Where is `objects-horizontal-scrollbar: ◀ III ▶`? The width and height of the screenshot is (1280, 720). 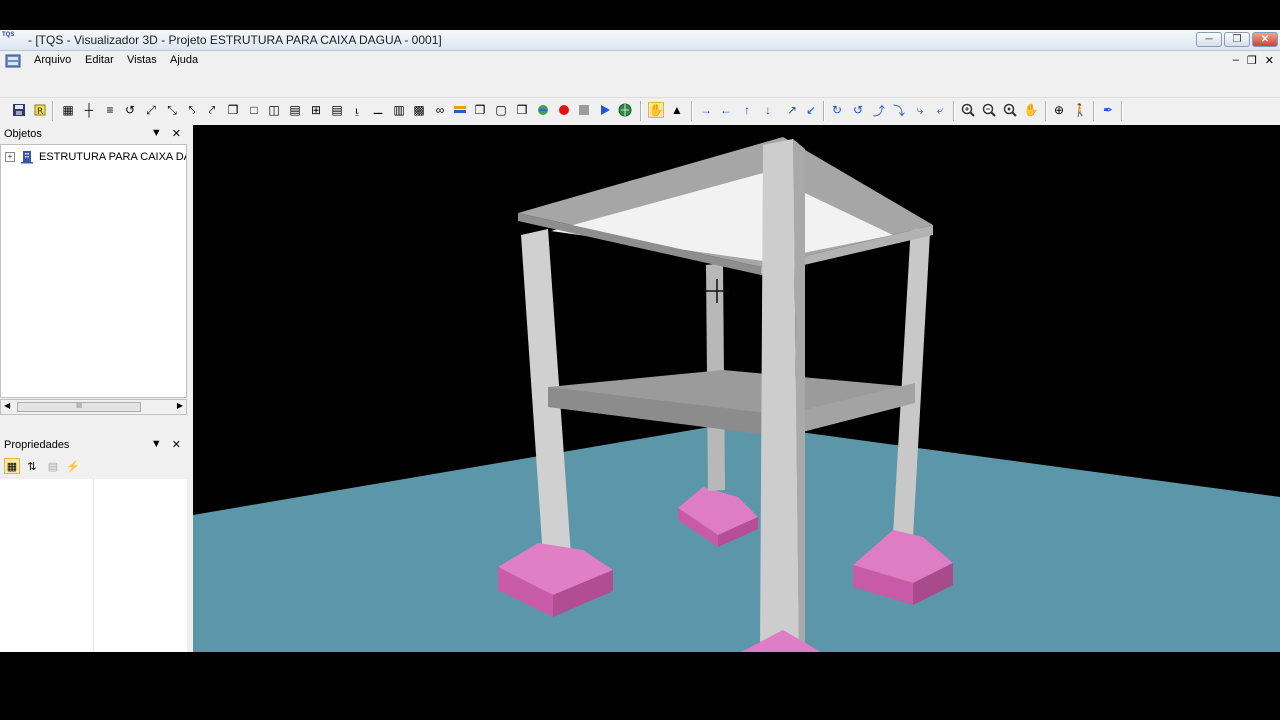
objects-horizontal-scrollbar: ◀ III ▶ is located at coordinates (93, 407).